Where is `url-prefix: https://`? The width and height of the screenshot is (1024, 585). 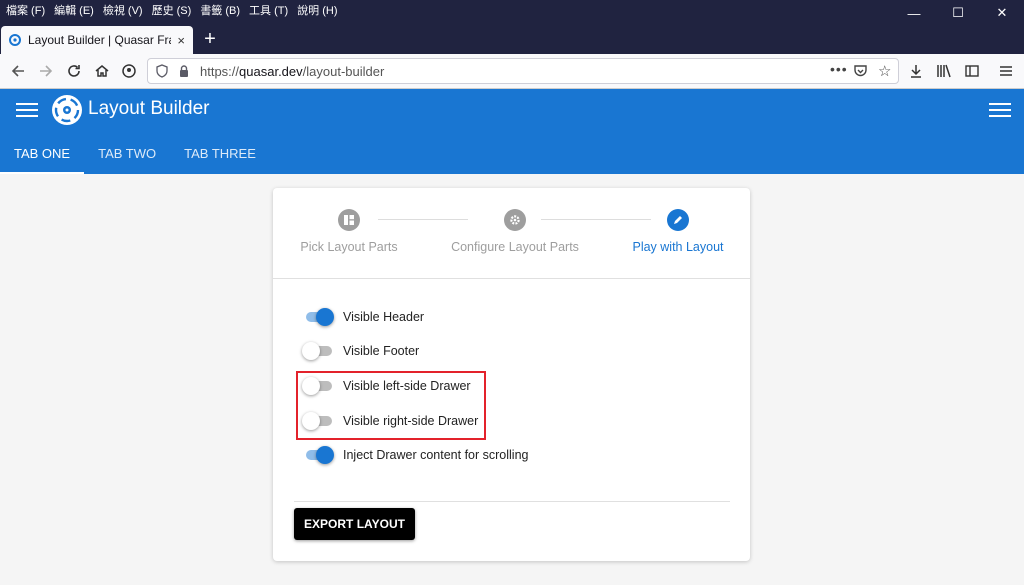
url-prefix: https:// is located at coordinates (220, 71).